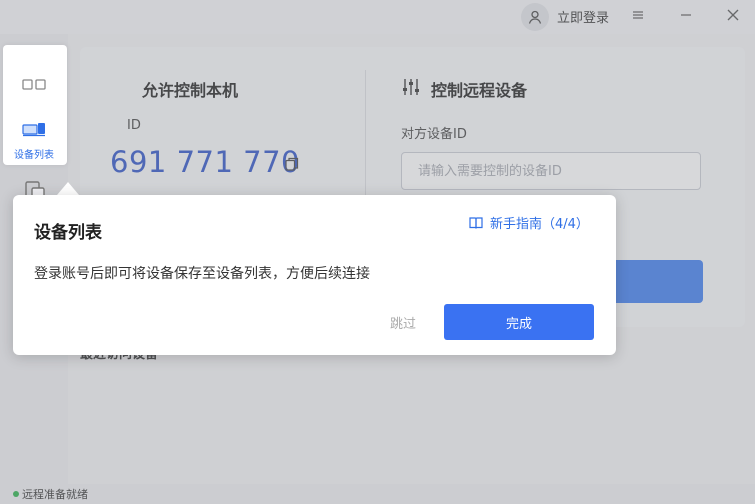  What do you see at coordinates (205, 162) in the screenshot?
I see `local-device-id: 691 771 770` at bounding box center [205, 162].